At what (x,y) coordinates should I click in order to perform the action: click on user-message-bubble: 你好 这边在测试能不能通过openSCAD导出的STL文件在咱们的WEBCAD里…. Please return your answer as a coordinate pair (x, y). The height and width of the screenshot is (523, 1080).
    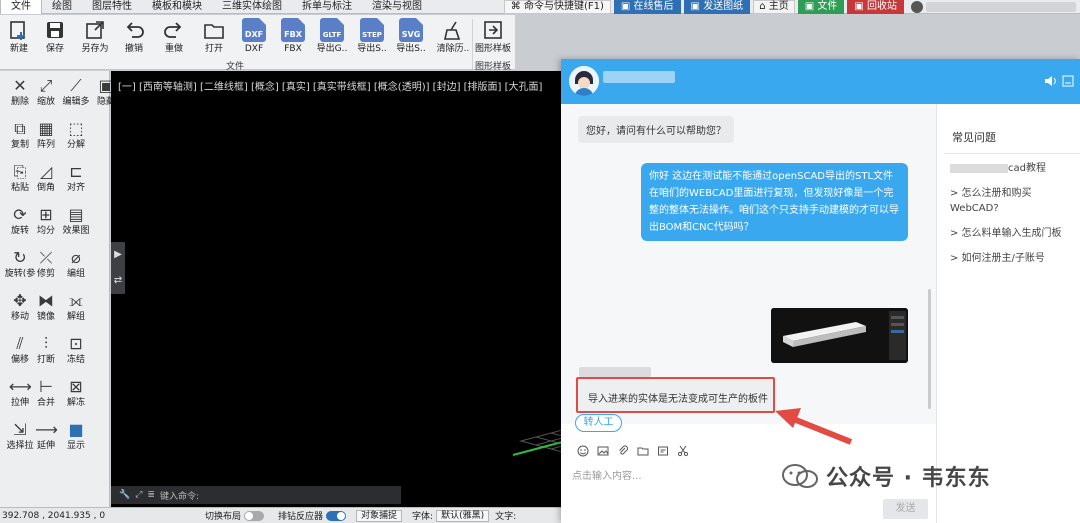
    Looking at the image, I should click on (774, 202).